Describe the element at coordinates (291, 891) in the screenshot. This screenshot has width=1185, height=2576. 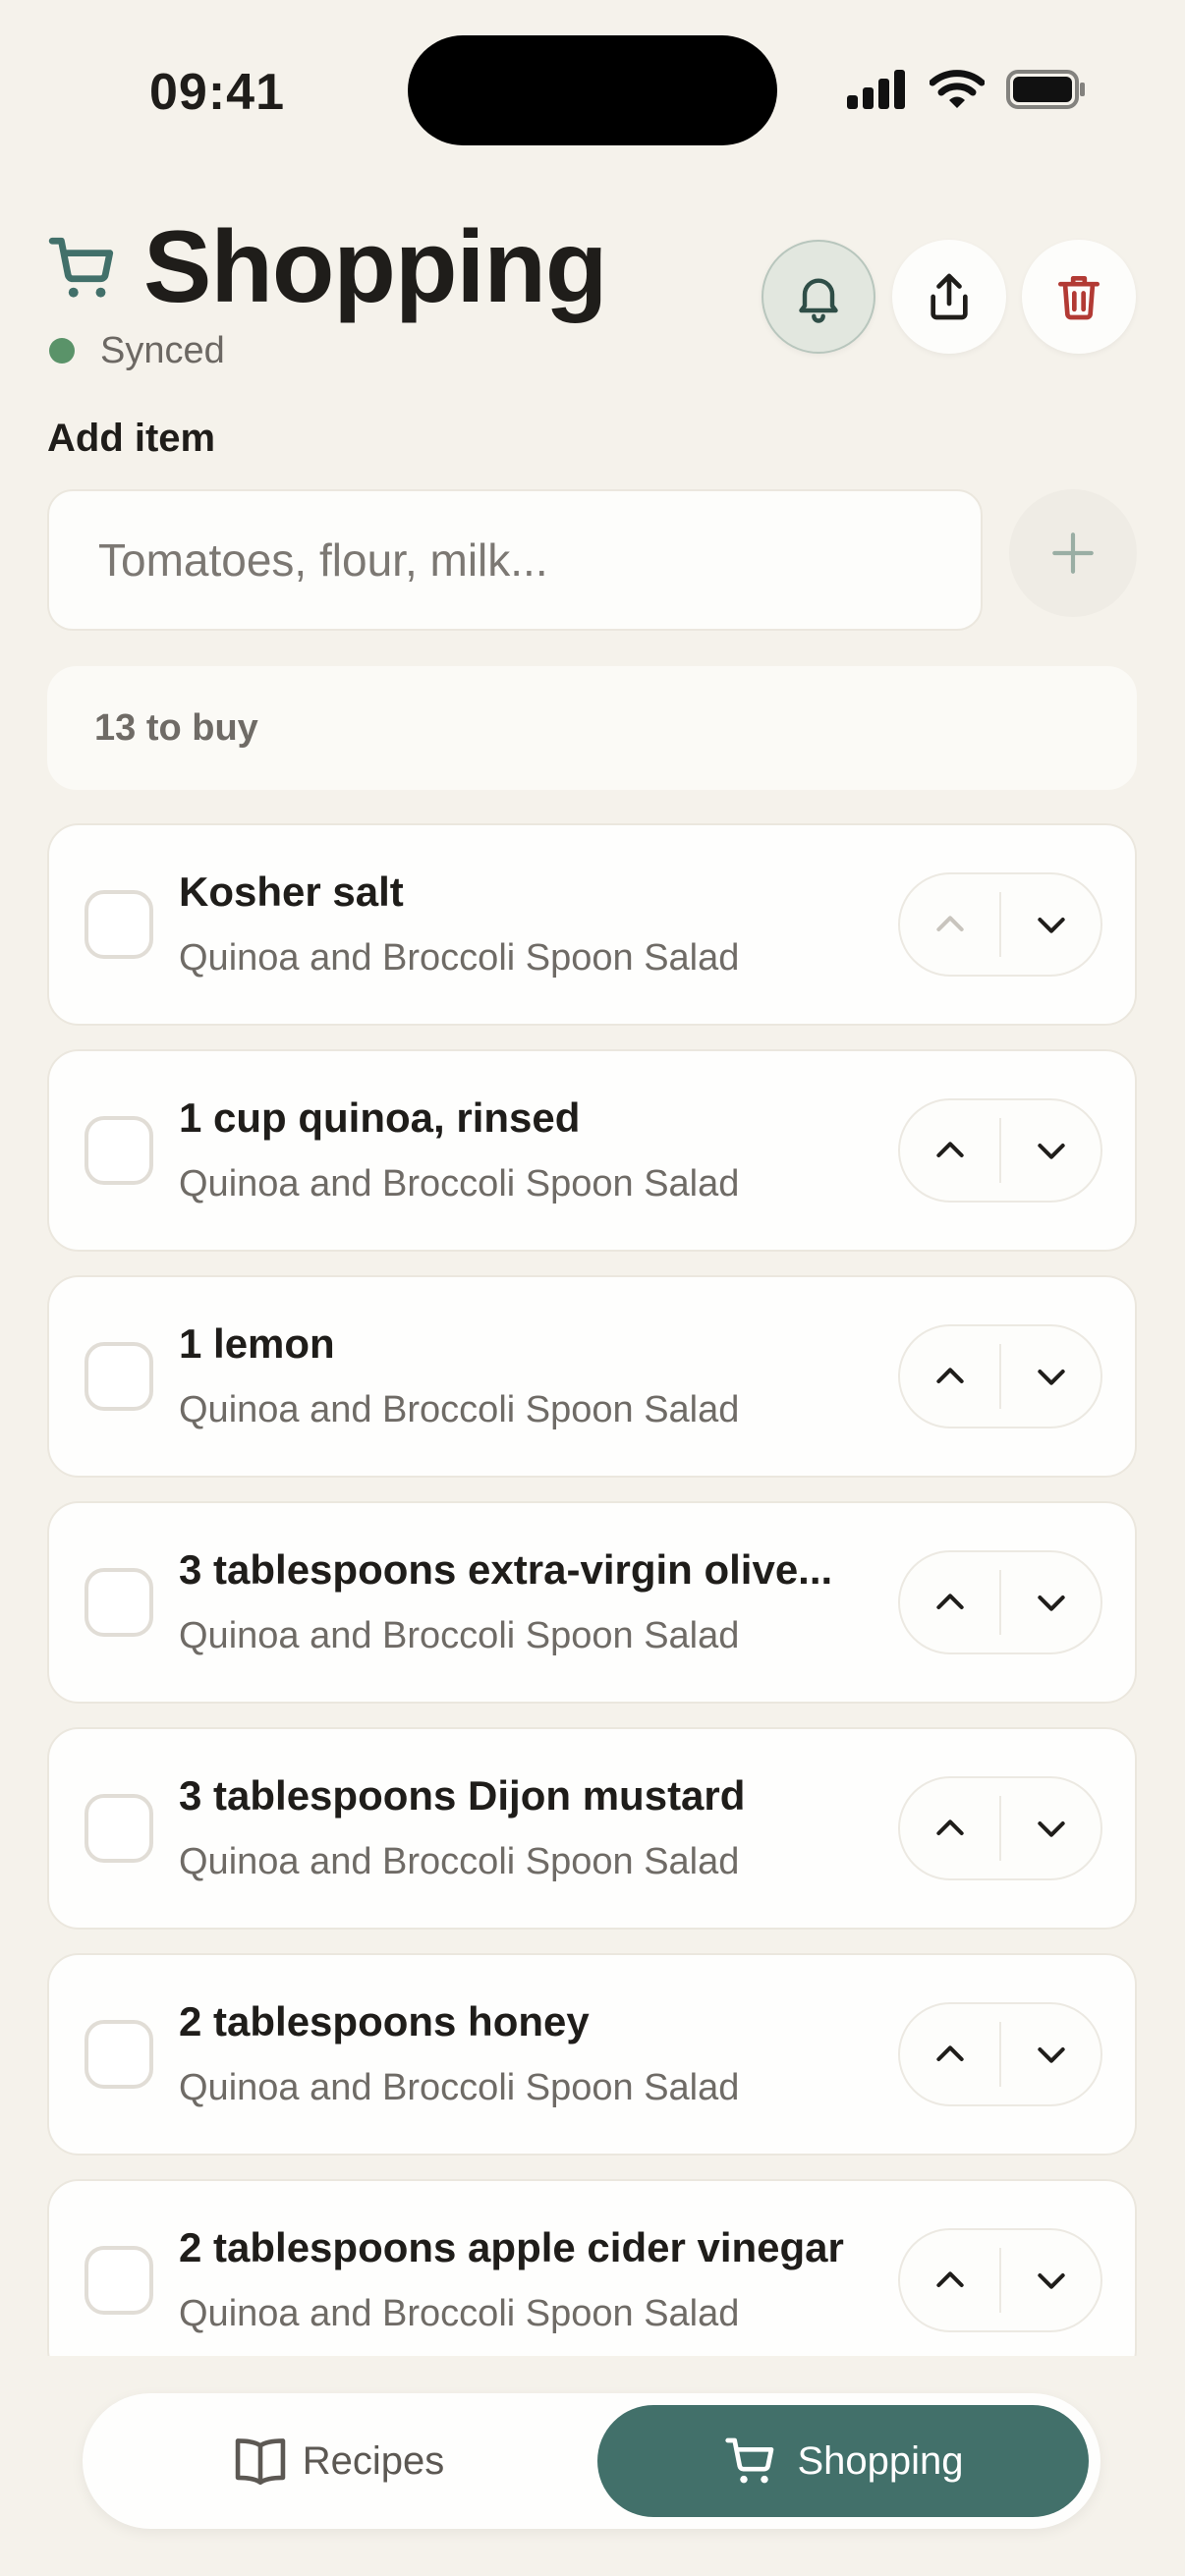
I see `item-name: Kosher salt` at that location.